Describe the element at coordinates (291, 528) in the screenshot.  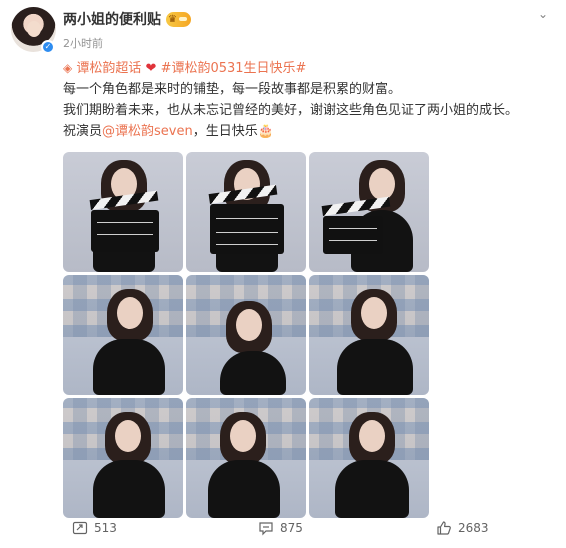
I see `comment-count: 875` at that location.